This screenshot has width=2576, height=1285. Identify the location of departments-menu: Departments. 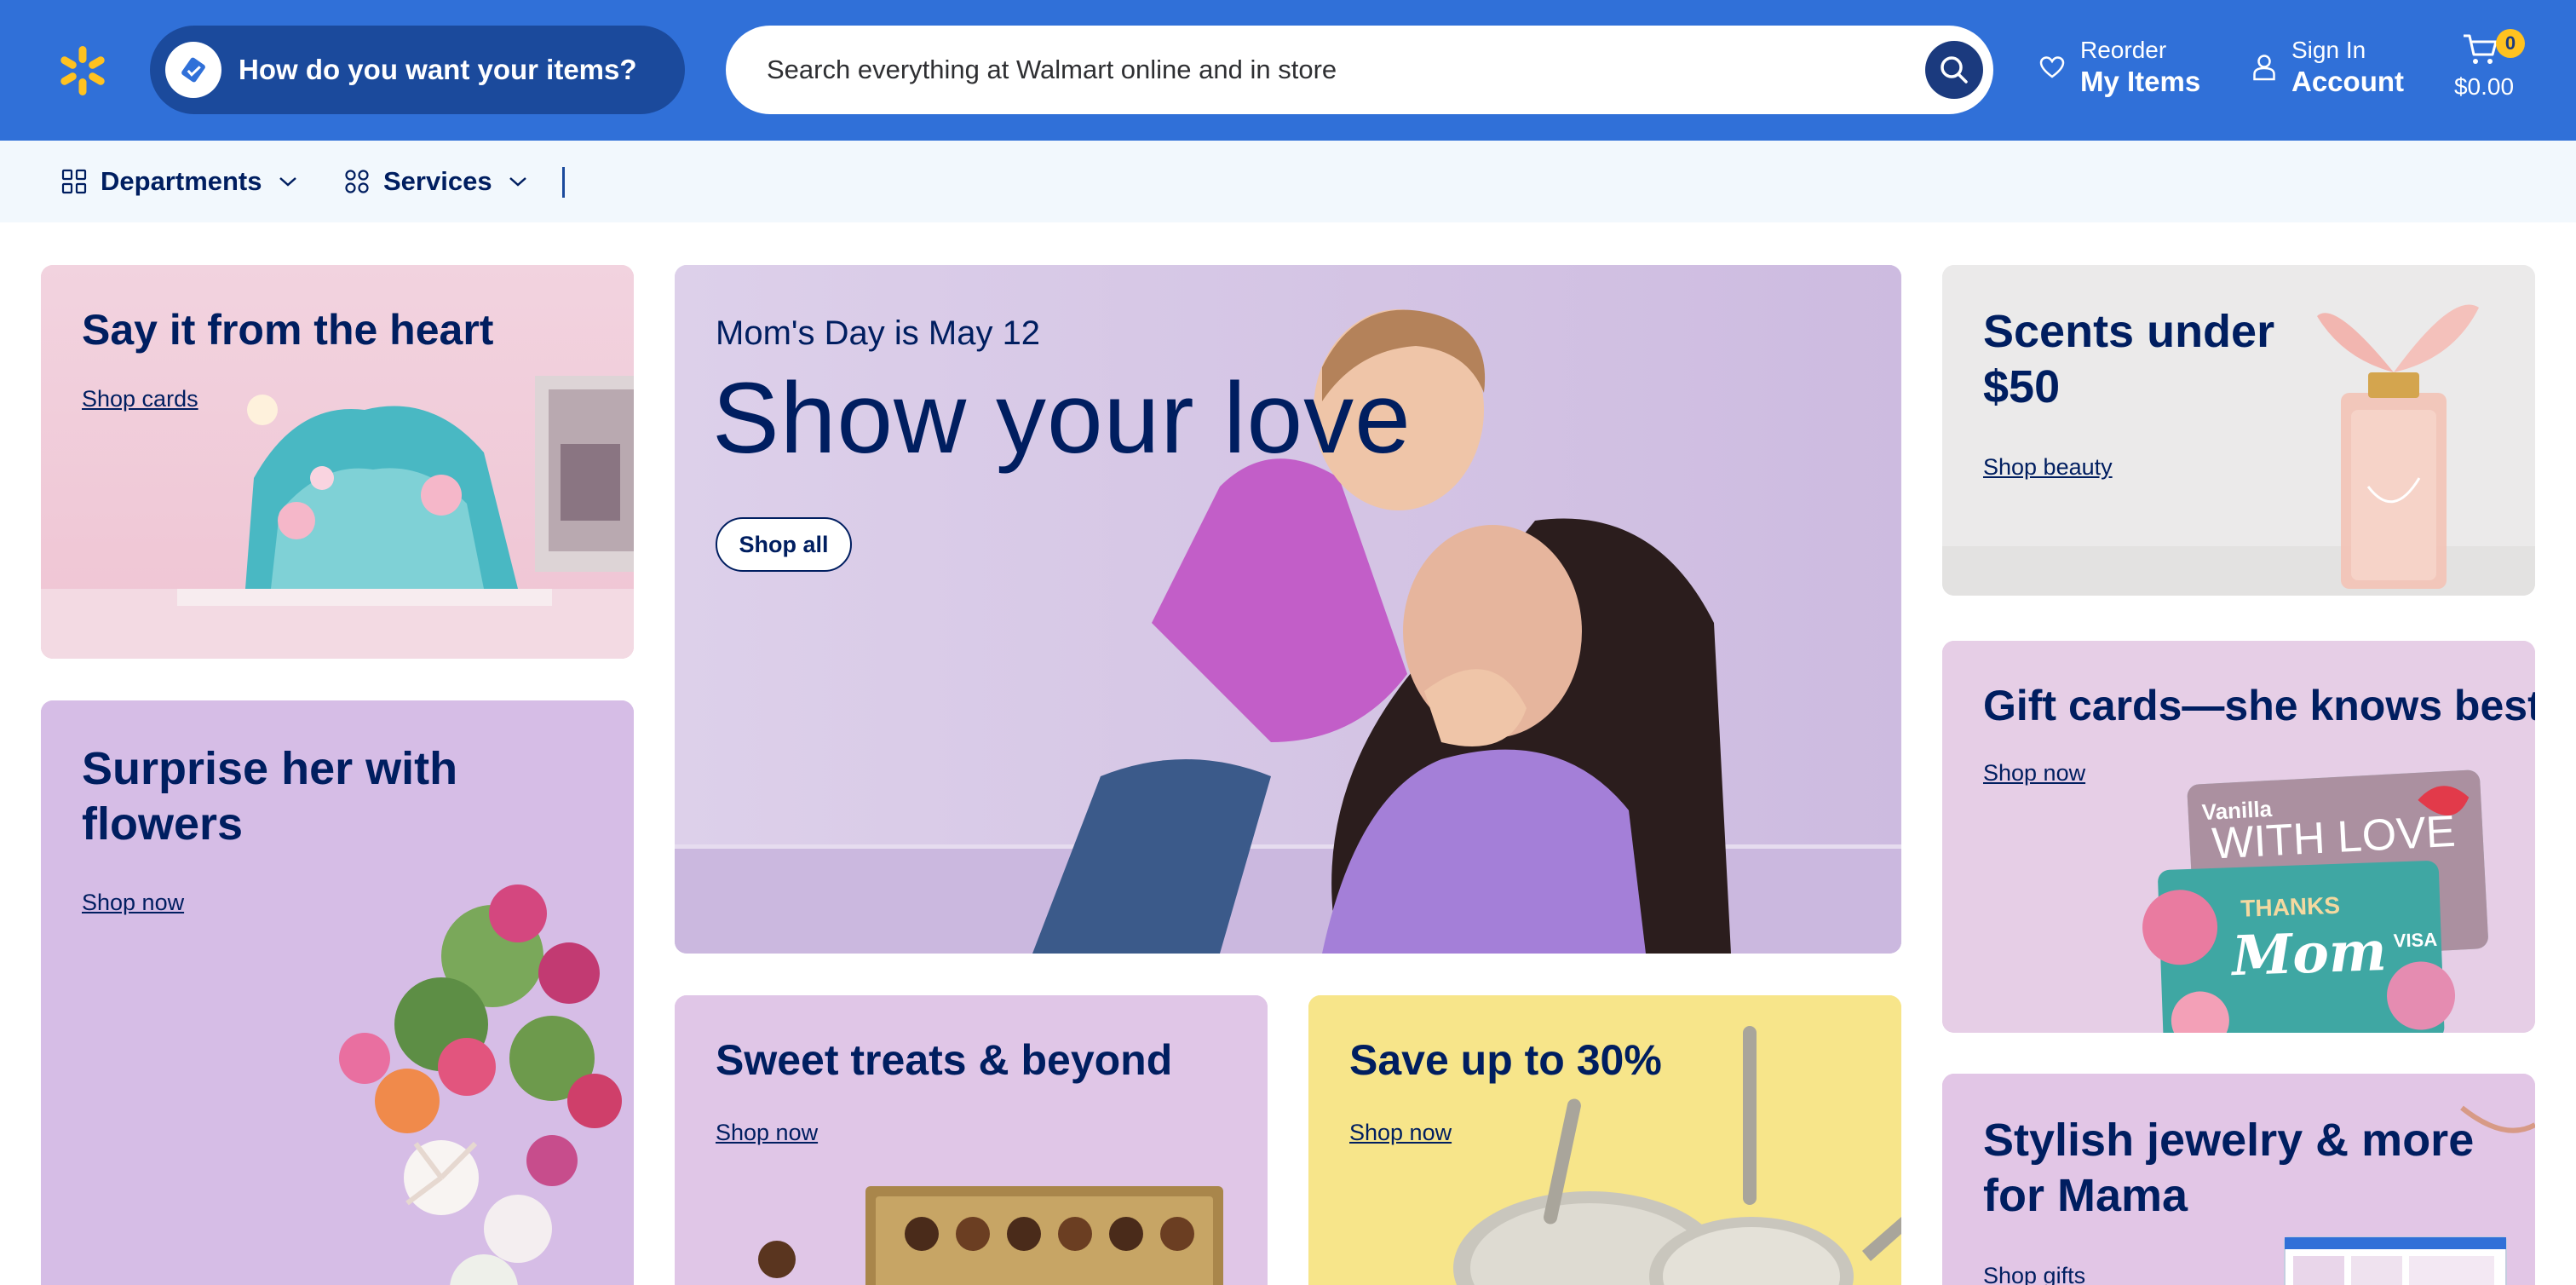
(180, 181).